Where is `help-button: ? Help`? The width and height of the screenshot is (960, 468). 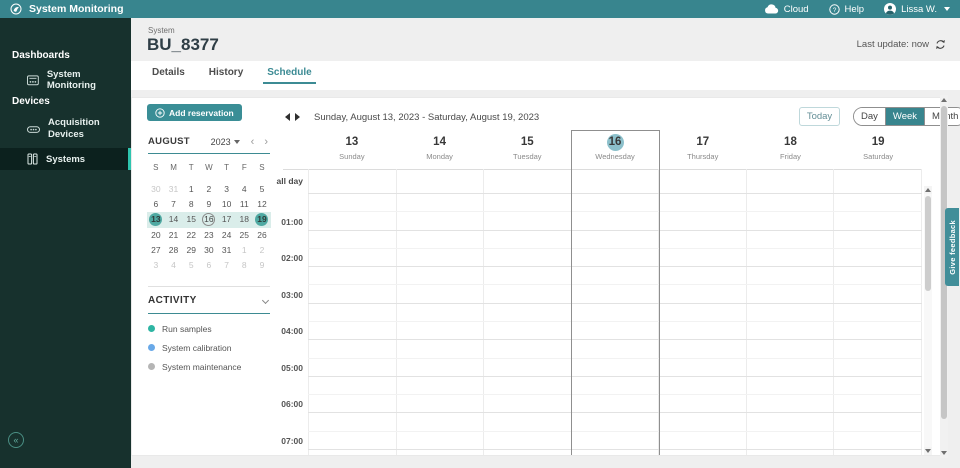
help-button: ? Help is located at coordinates (846, 9).